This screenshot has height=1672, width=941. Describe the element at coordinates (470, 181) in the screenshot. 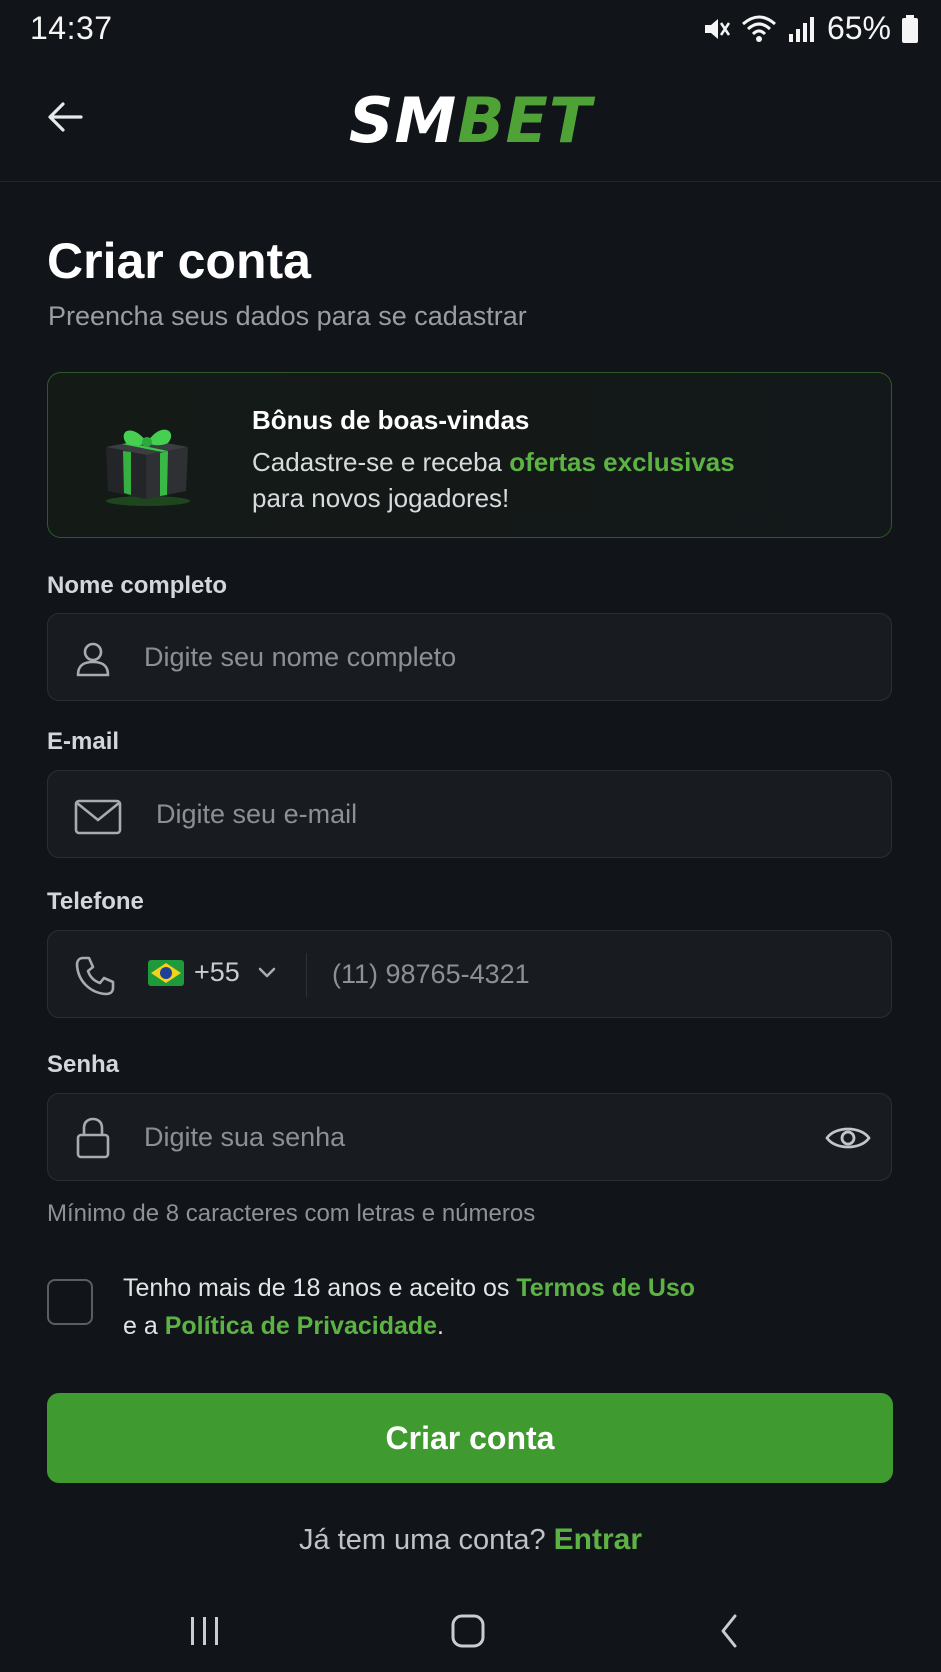

I see `header-divider` at that location.